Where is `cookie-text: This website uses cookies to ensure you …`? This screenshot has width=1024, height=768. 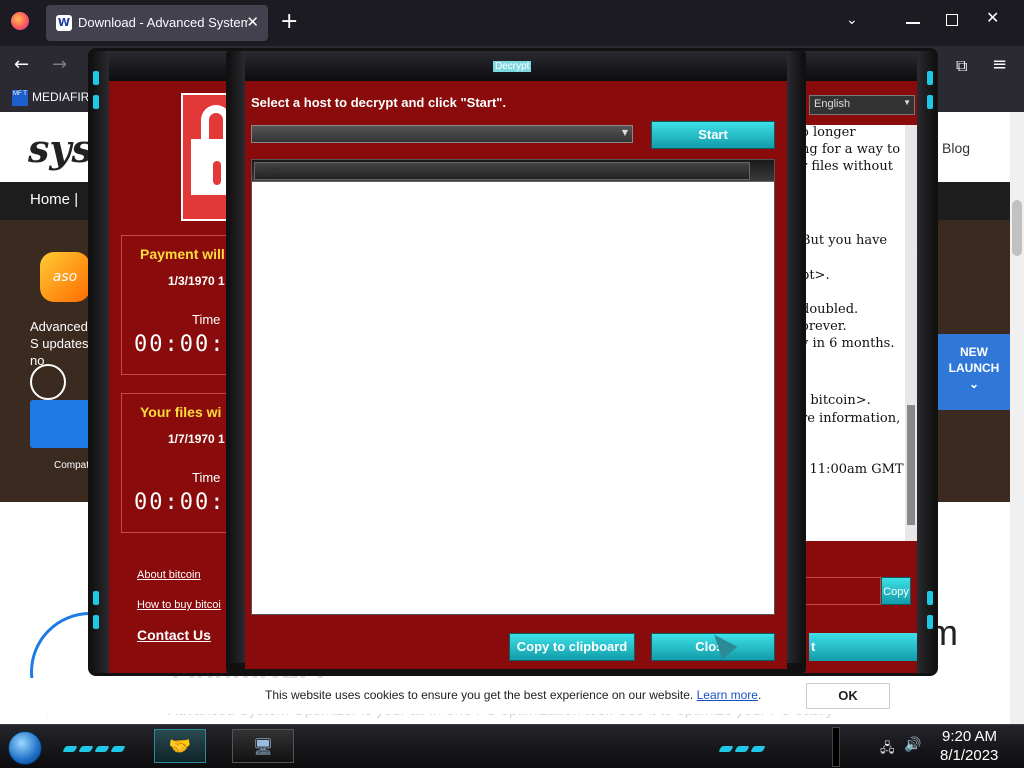
cookie-text: This website uses cookies to ensure you … is located at coordinates (513, 695).